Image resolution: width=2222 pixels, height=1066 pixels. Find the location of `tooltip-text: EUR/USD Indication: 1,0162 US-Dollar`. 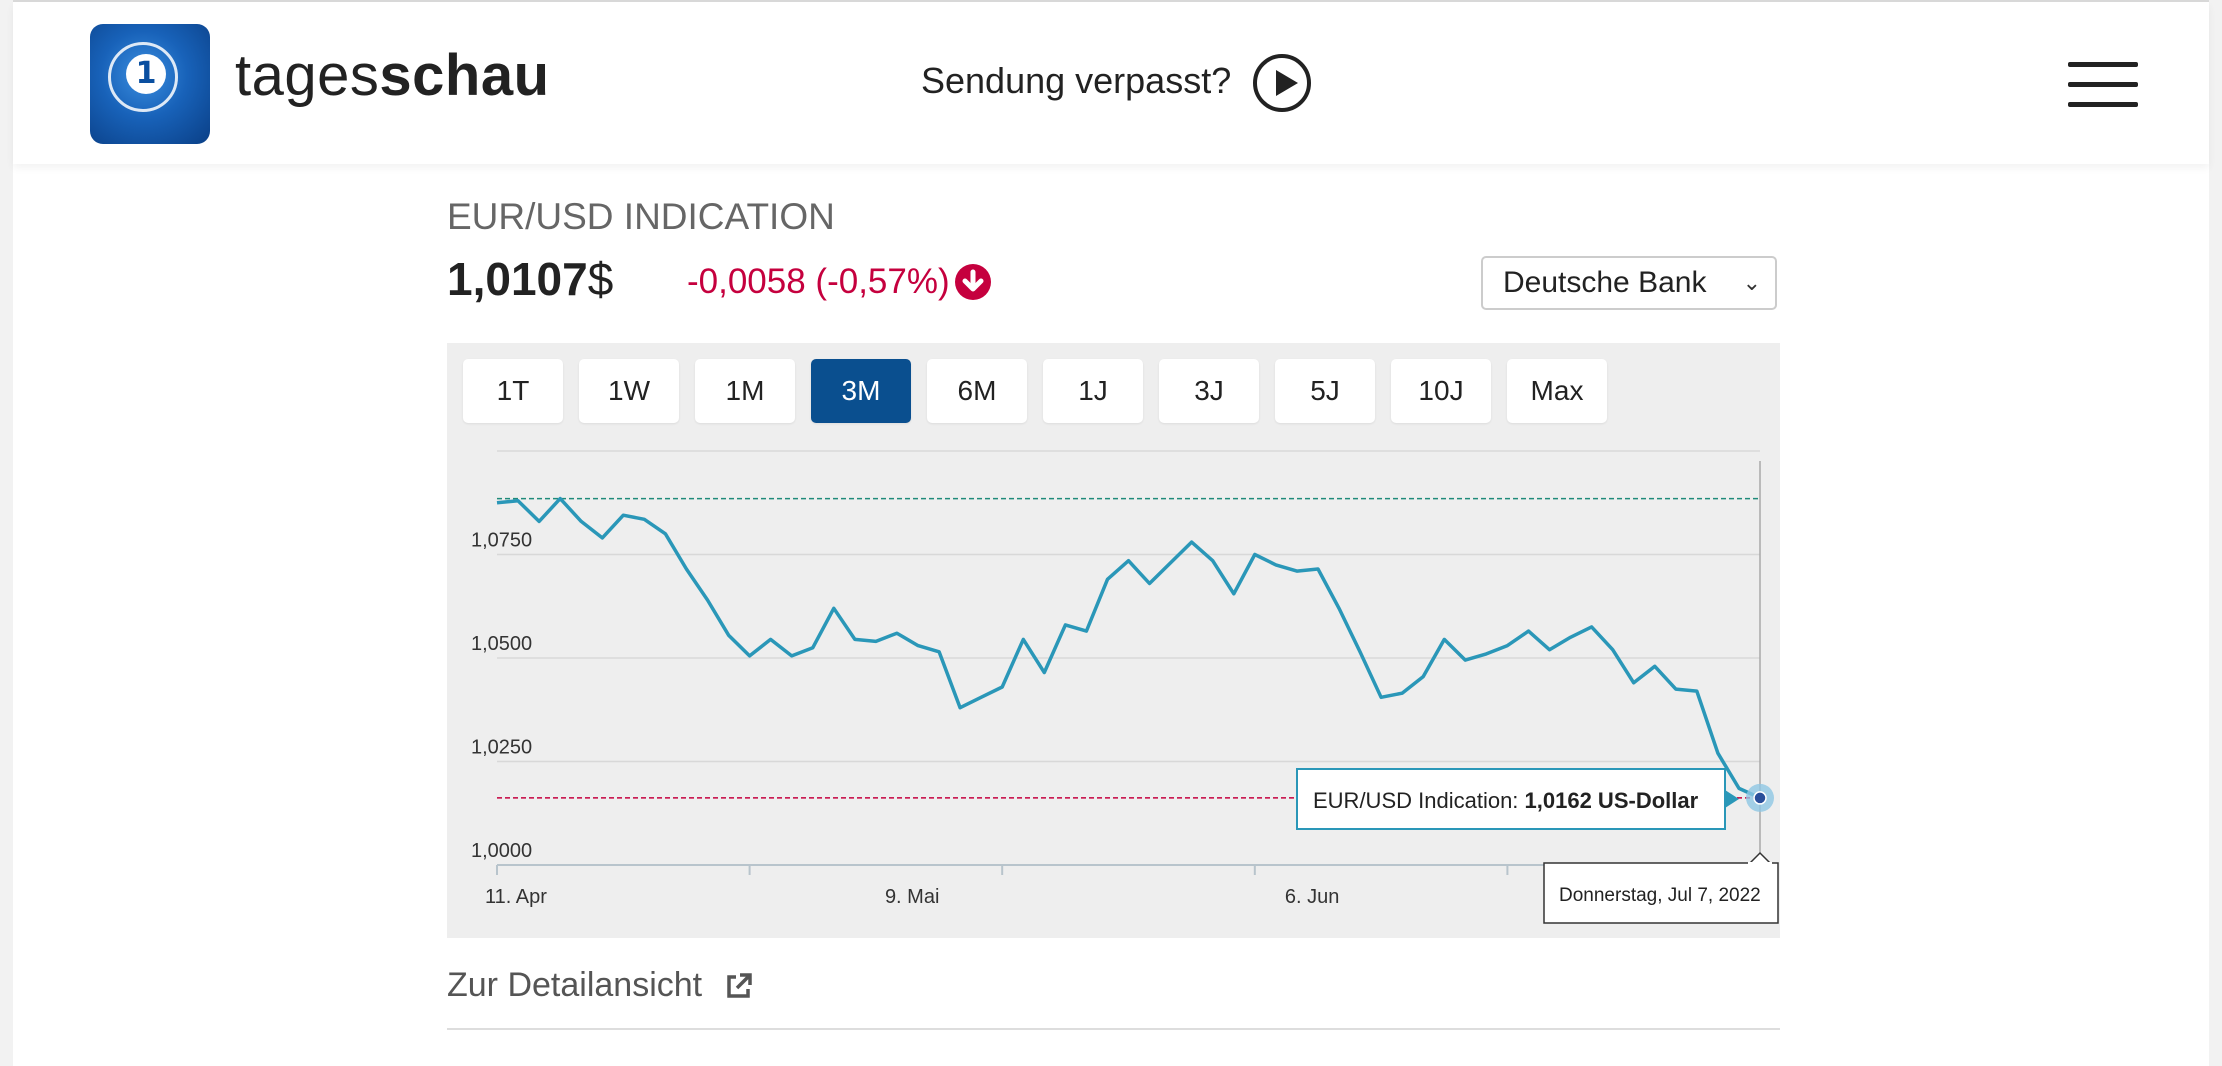

tooltip-text: EUR/USD Indication: 1,0162 US-Dollar is located at coordinates (1506, 800).